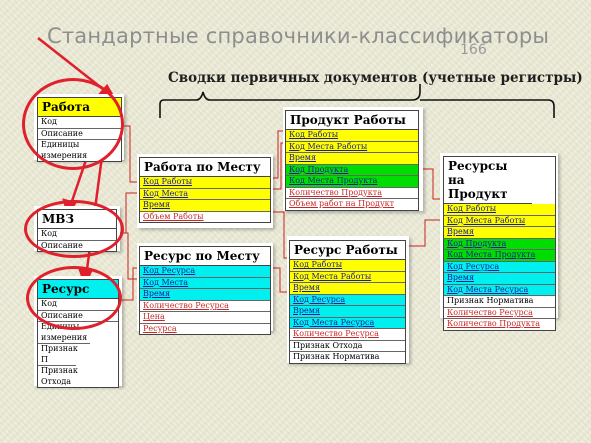  I want to click on table-row: Ресурса, so click(205, 328).